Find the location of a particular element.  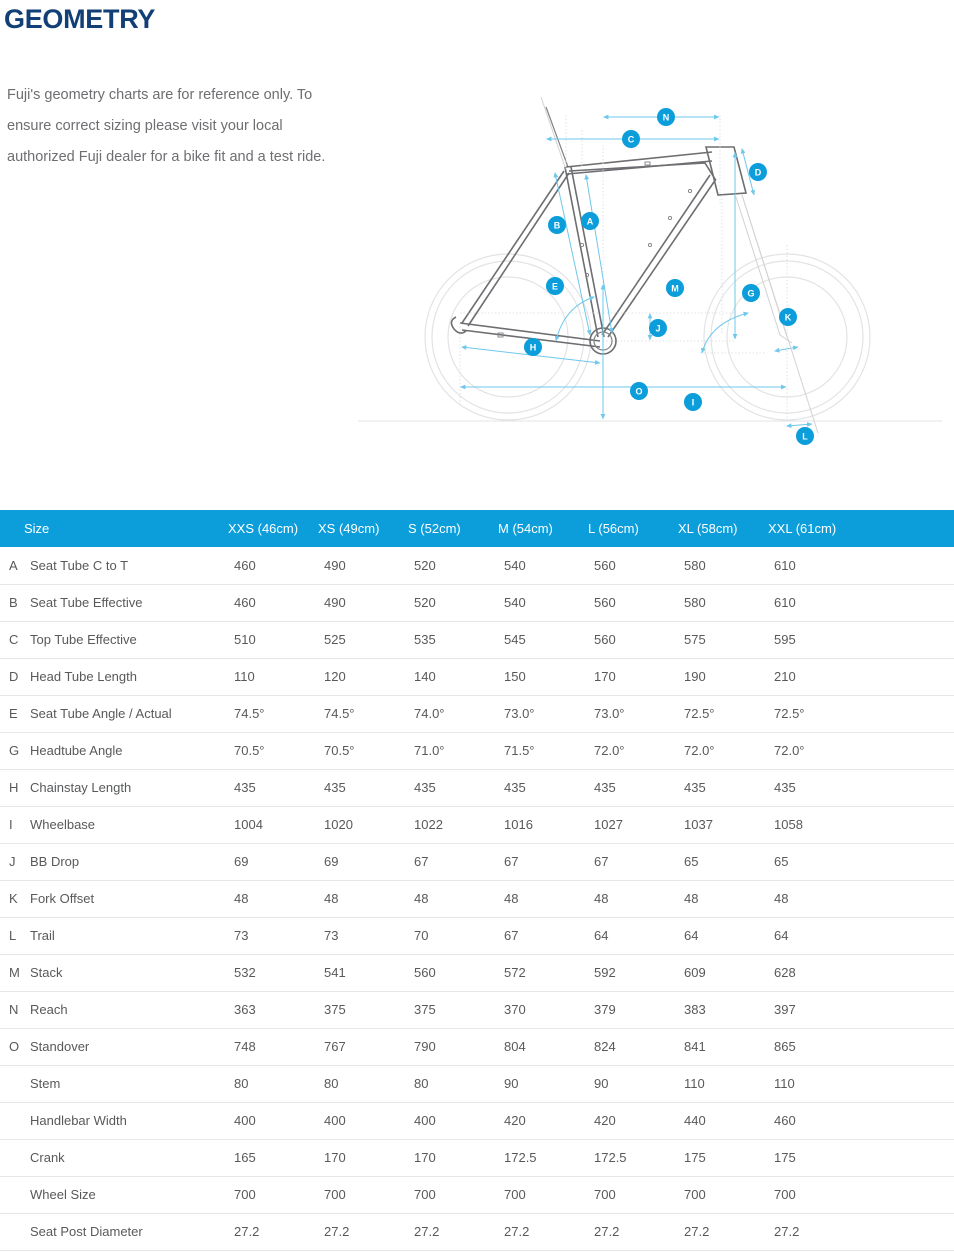

row-label: Seat Post Diameter is located at coordinates (126, 1232).